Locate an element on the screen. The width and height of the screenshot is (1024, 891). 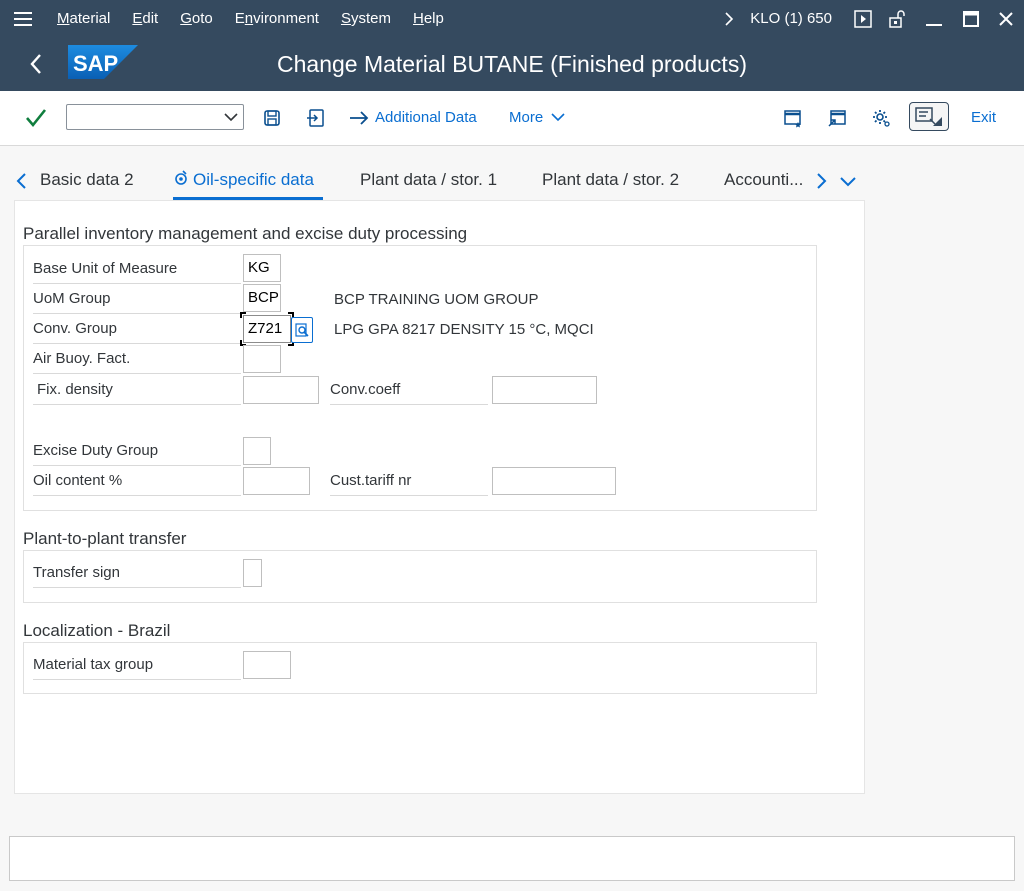
more-button: More is located at coordinates (537, 117).